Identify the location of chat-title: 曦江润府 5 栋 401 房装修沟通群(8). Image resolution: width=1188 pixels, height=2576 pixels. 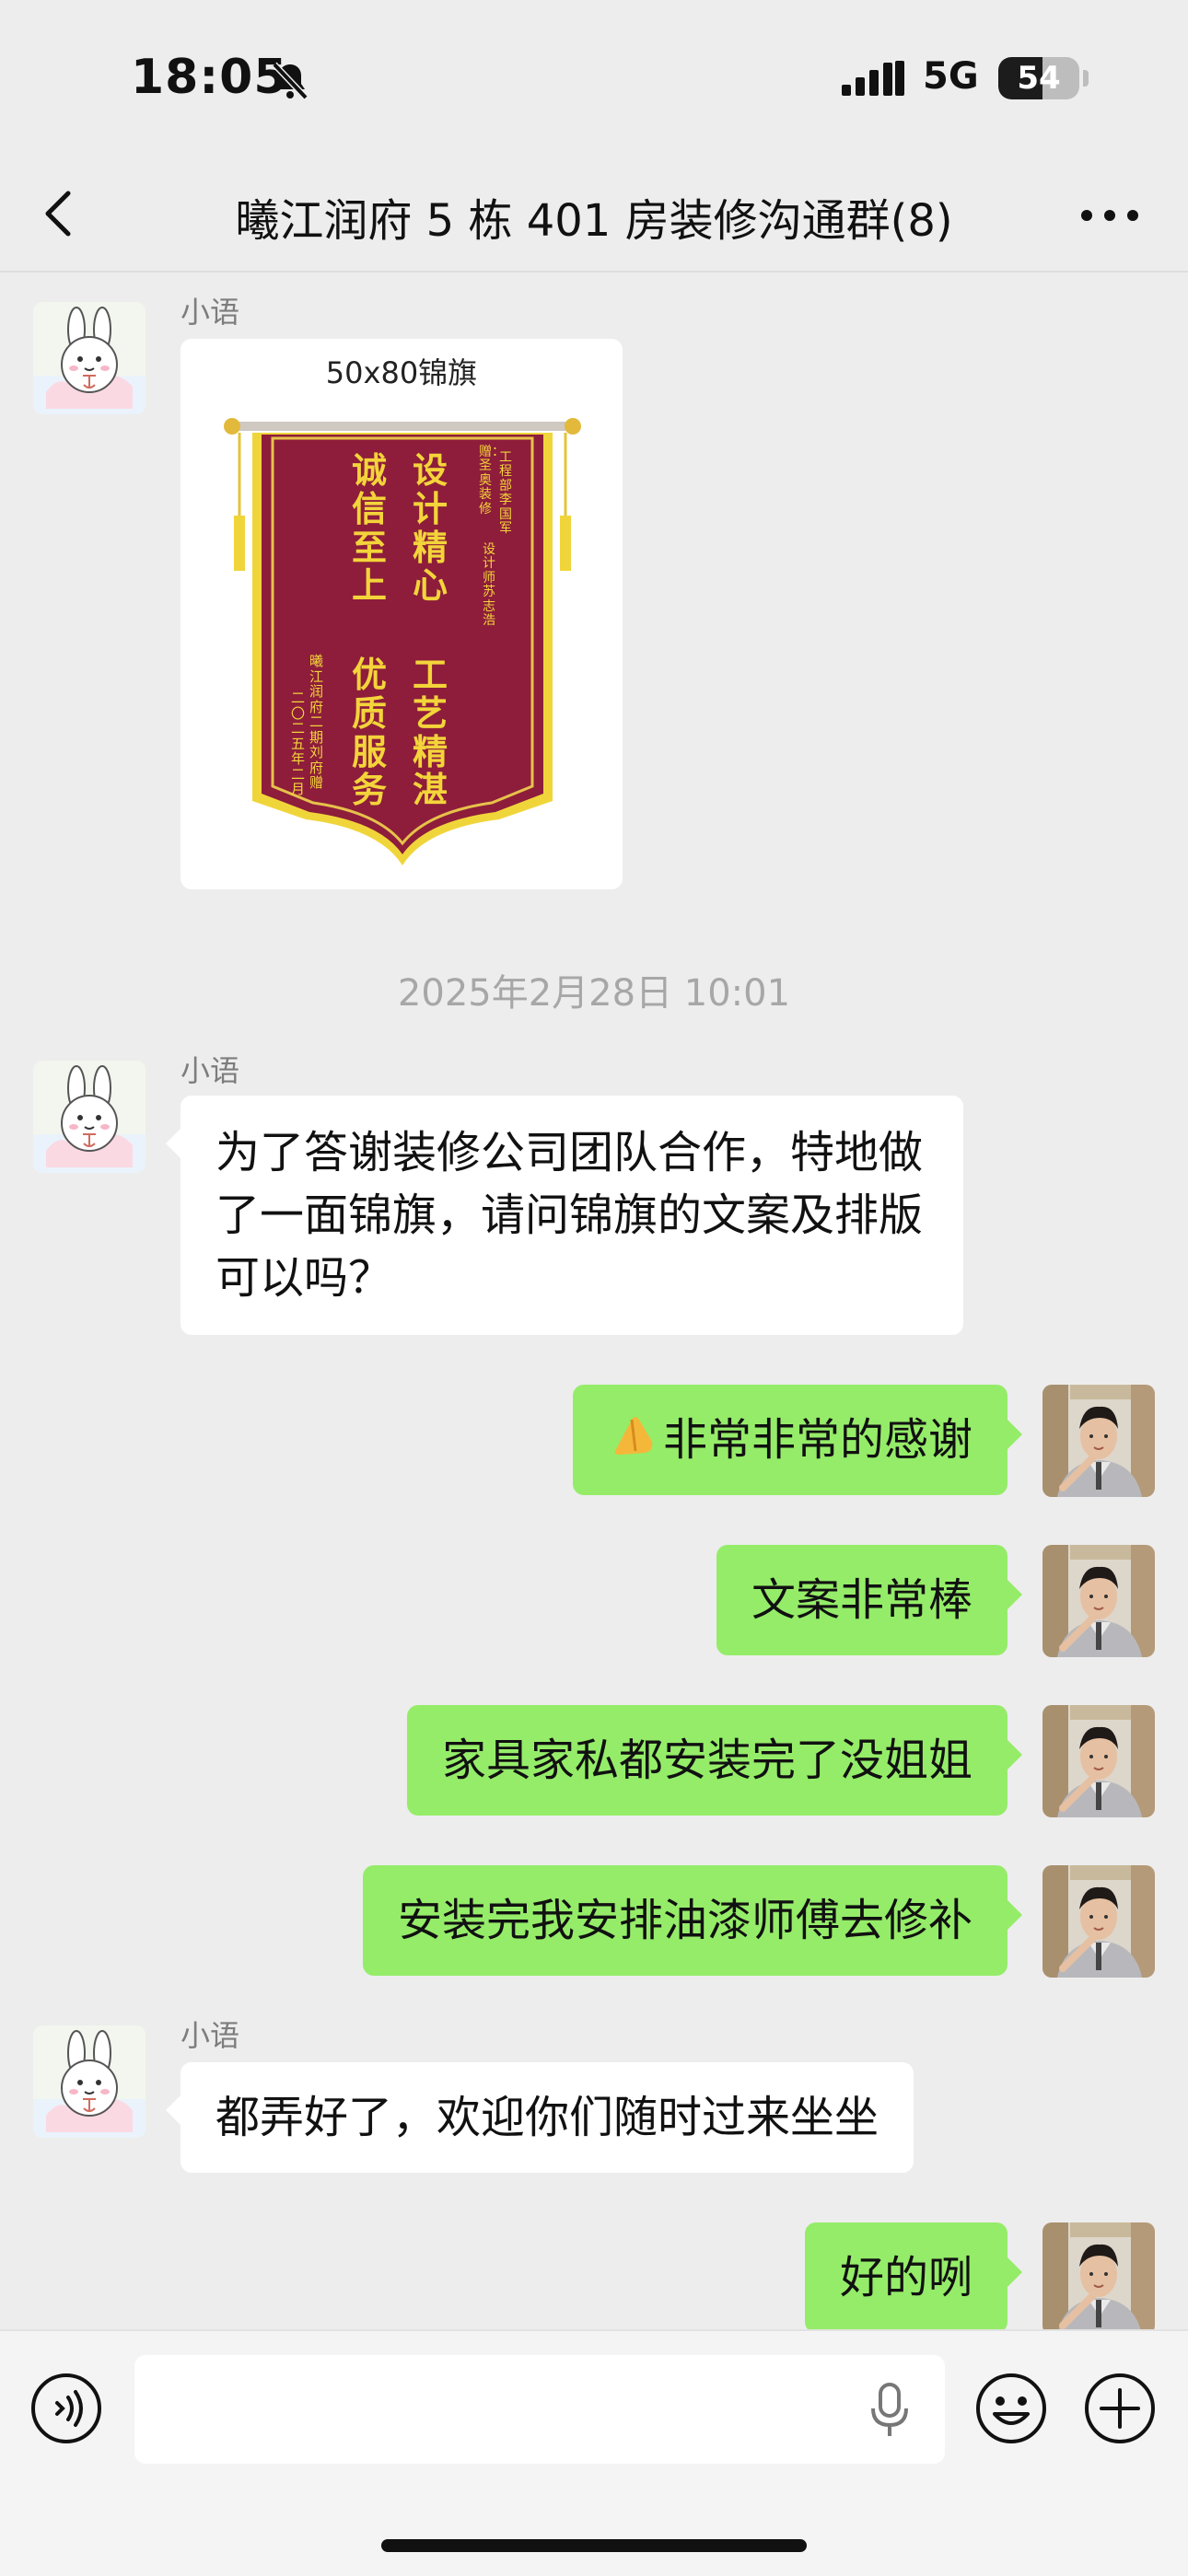
(594, 216).